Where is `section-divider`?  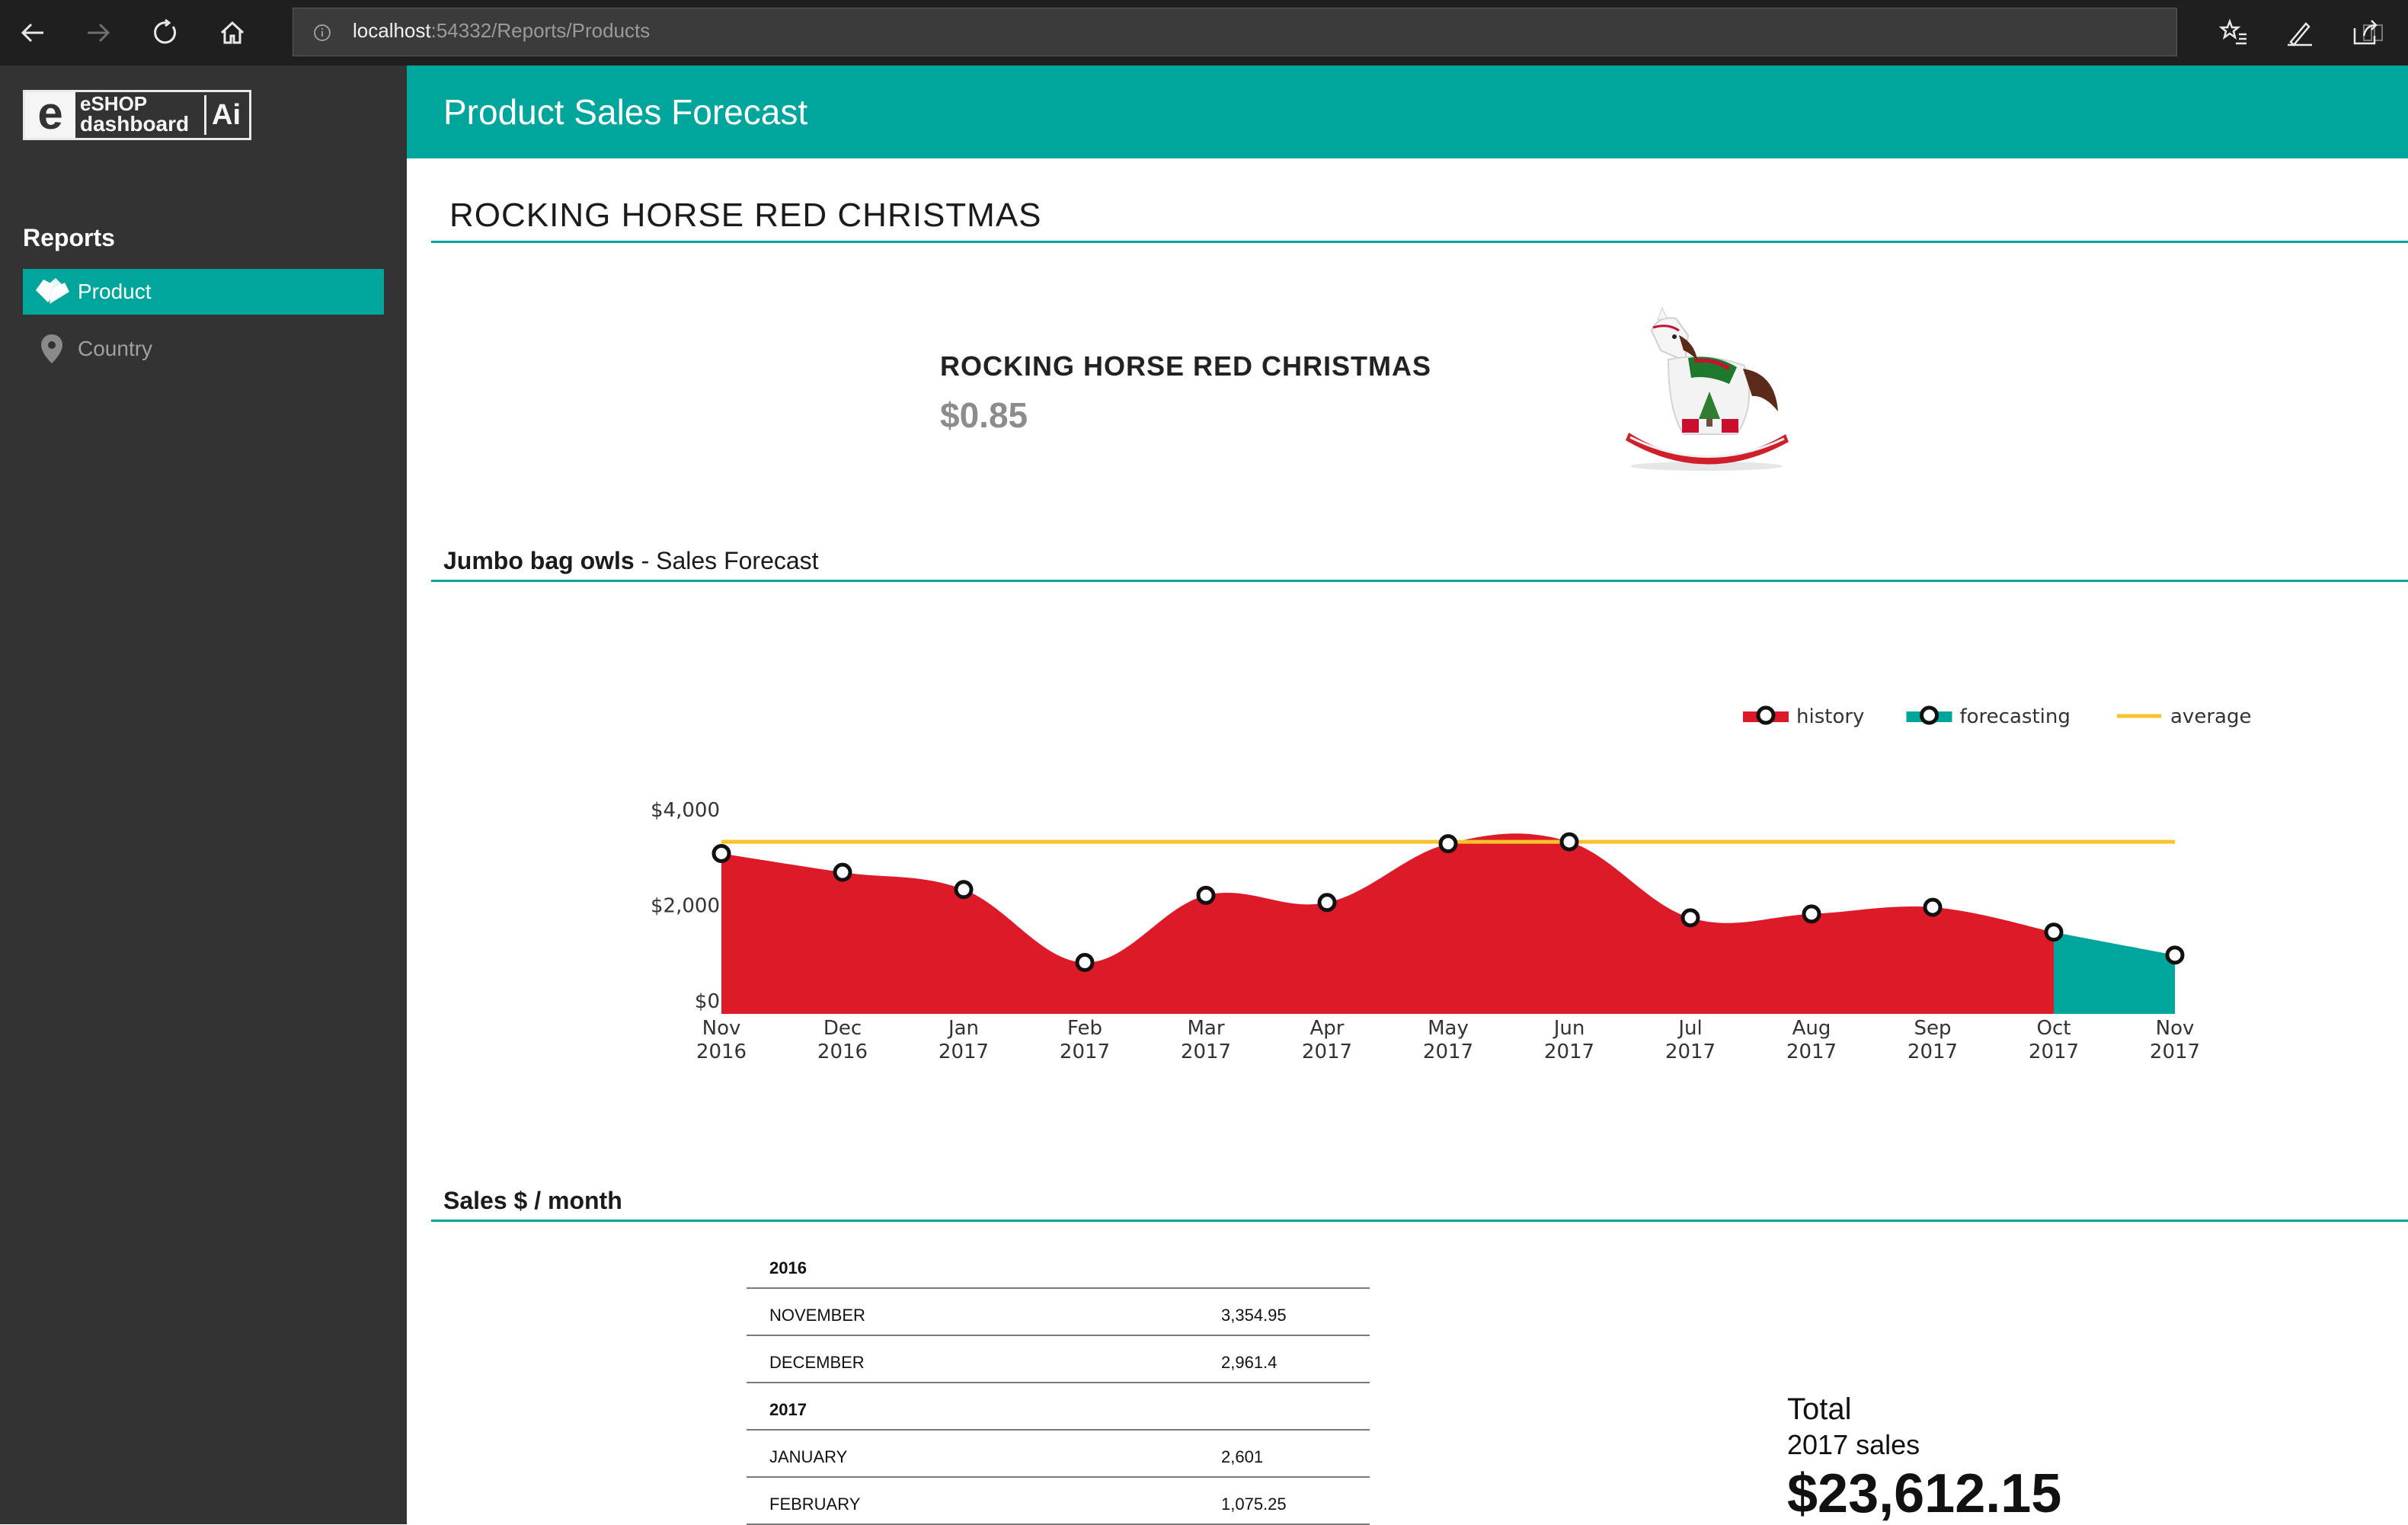
section-divider is located at coordinates (1419, 1221).